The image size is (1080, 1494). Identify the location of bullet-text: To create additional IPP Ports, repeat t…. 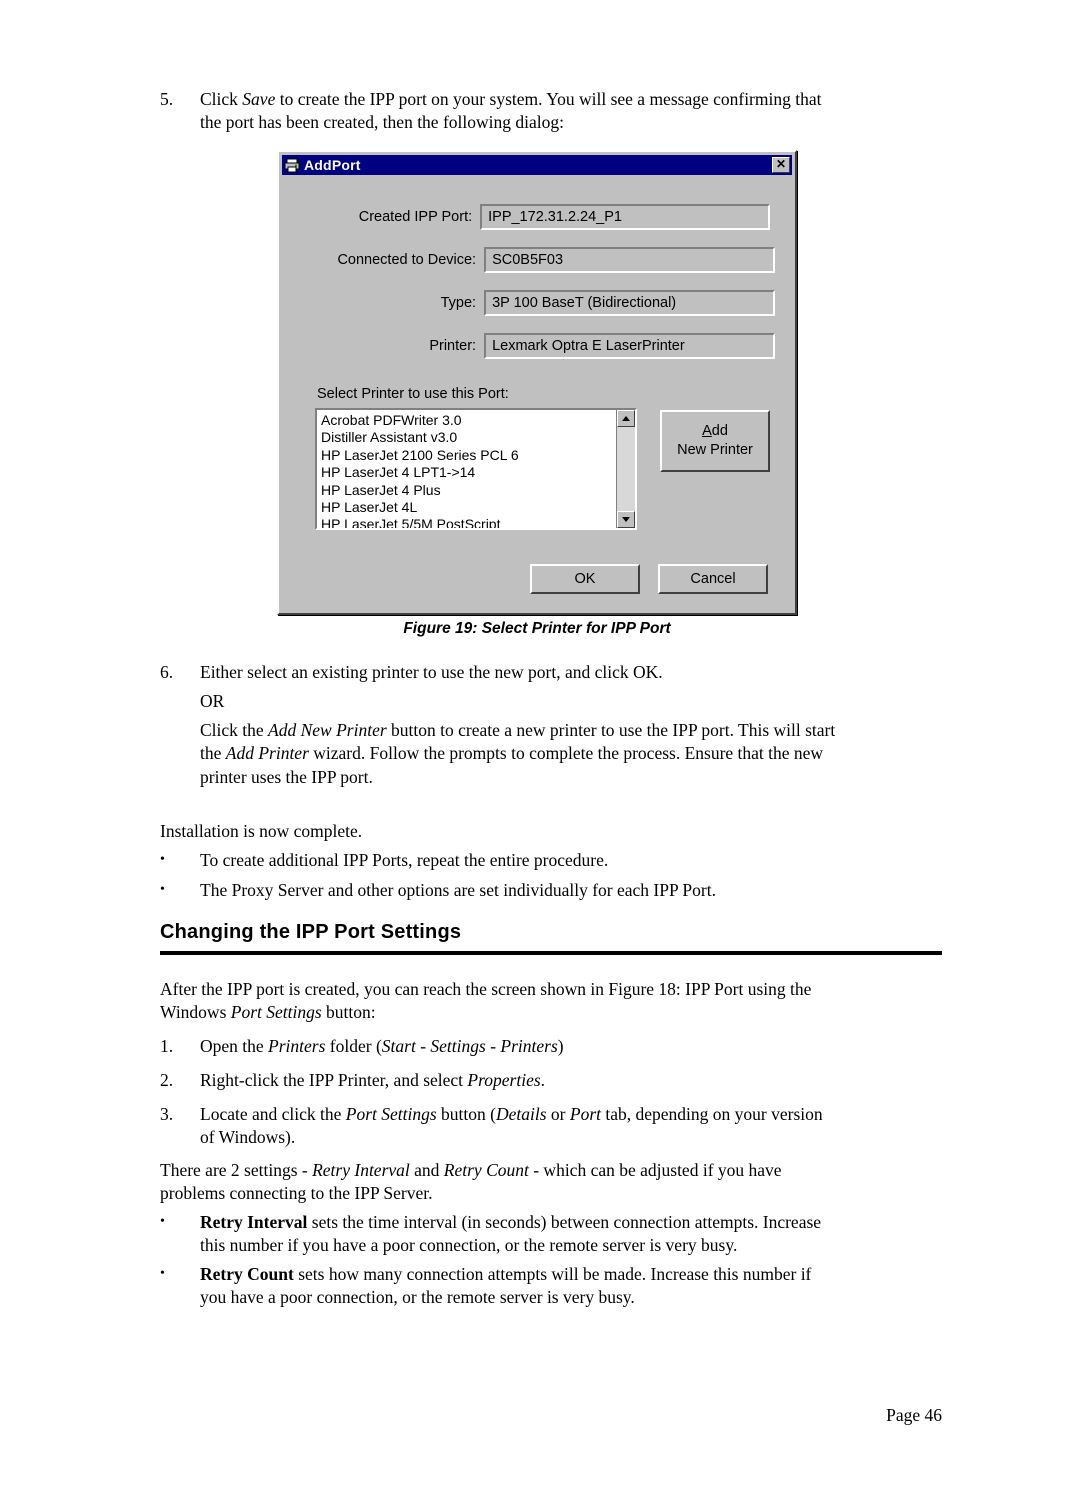
(404, 860).